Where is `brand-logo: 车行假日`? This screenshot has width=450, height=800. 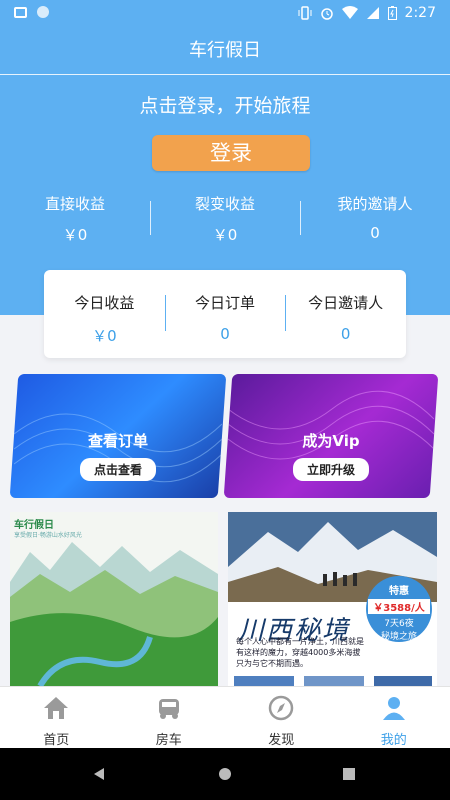
brand-logo: 车行假日 is located at coordinates (34, 525).